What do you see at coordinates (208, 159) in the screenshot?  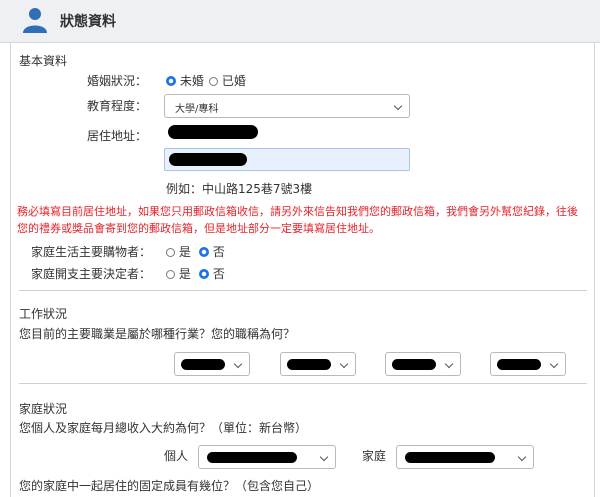 I see `address-input-redacted` at bounding box center [208, 159].